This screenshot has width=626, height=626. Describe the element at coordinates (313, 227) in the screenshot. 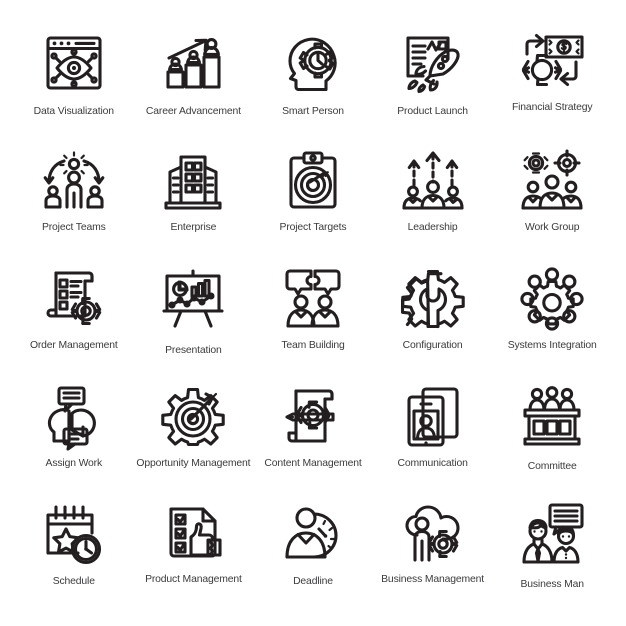

I see `icon-label: Project Targets` at that location.